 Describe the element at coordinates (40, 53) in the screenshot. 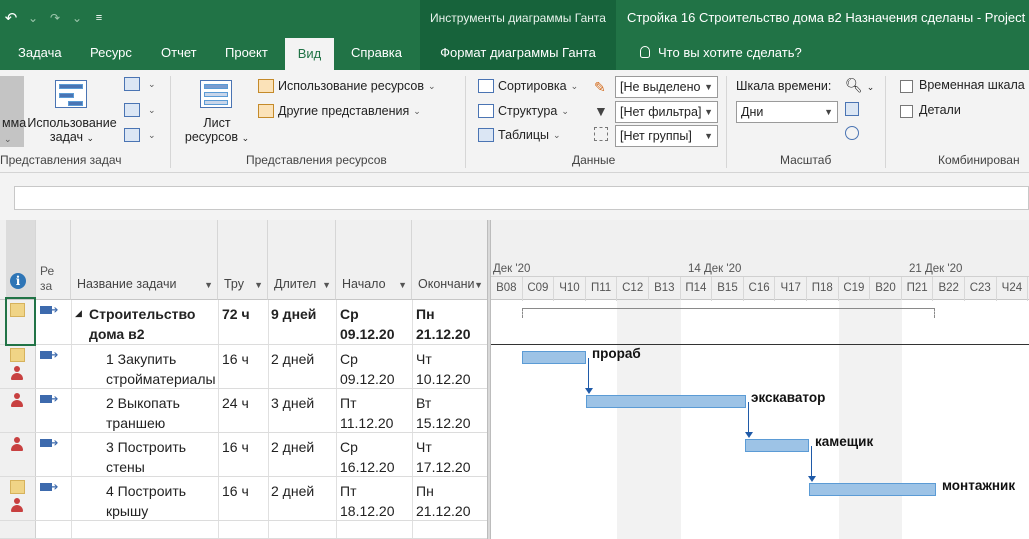

I see `tab-task: Задача` at that location.